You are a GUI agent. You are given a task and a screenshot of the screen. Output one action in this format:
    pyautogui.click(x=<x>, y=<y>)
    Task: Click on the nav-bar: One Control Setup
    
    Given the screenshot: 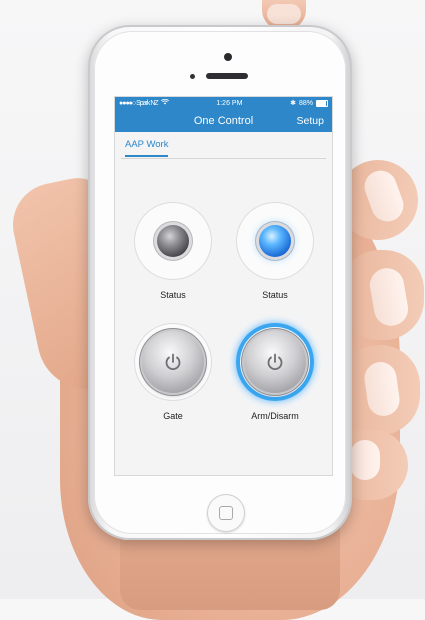 What is the action you would take?
    pyautogui.click(x=223, y=120)
    